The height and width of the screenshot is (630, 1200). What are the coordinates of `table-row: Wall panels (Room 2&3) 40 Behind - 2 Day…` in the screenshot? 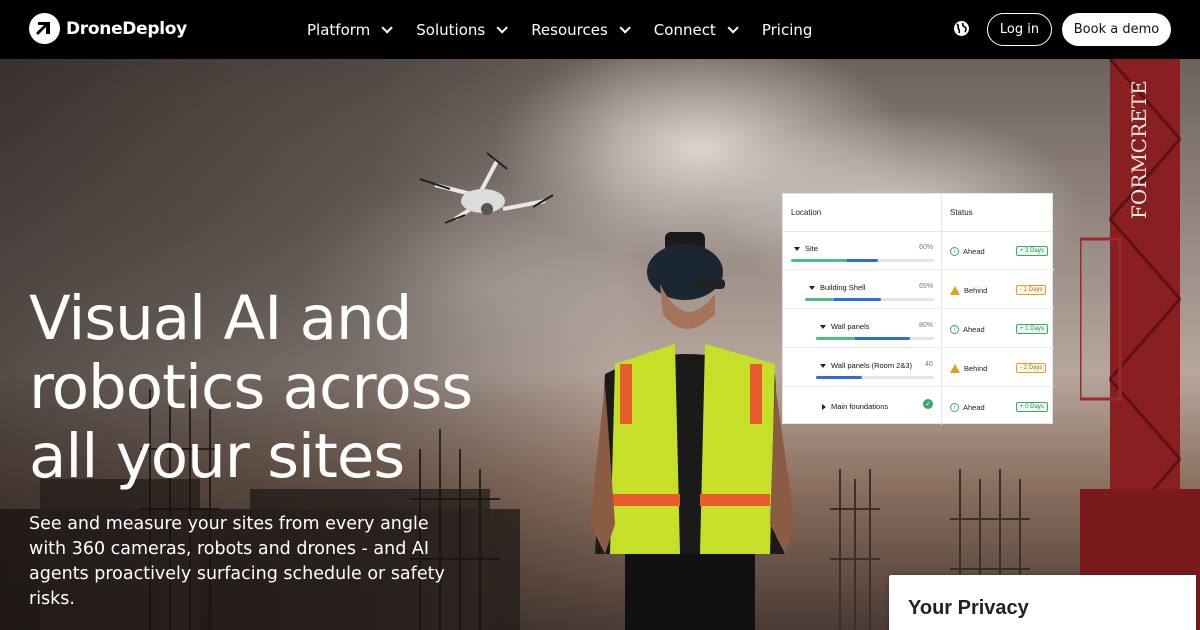 It's located at (918, 368).